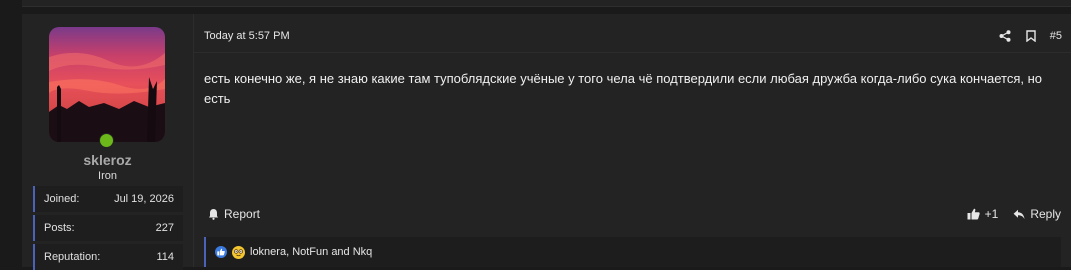 The height and width of the screenshot is (270, 1071). What do you see at coordinates (221, 252) in the screenshot?
I see `like-reaction-icon` at bounding box center [221, 252].